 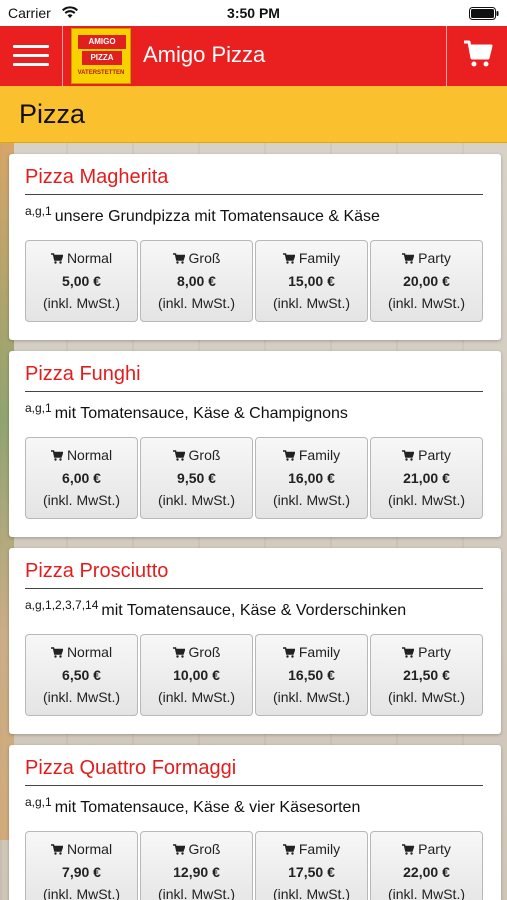 What do you see at coordinates (52, 114) in the screenshot?
I see `section-title: Pizza` at bounding box center [52, 114].